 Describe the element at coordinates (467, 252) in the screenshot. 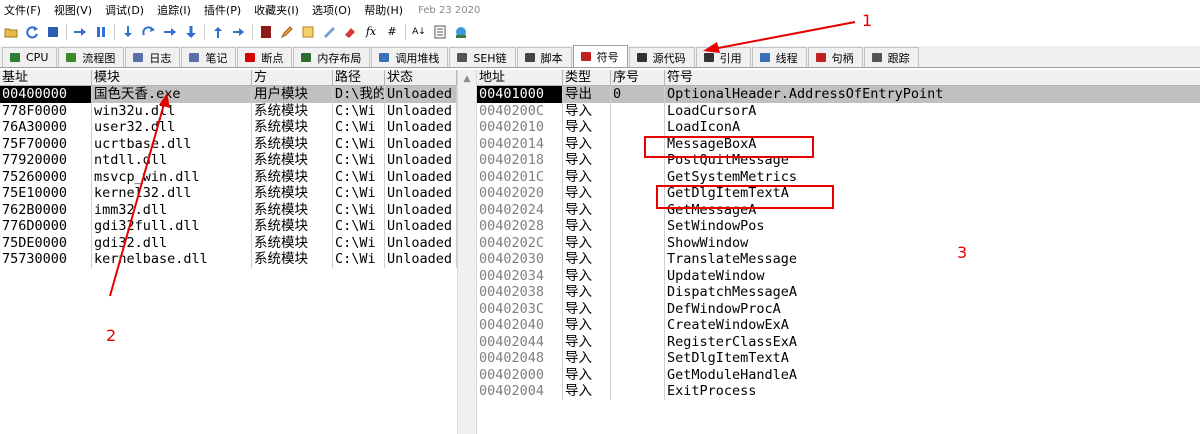

I see `modules-scrollbar: ▲` at that location.